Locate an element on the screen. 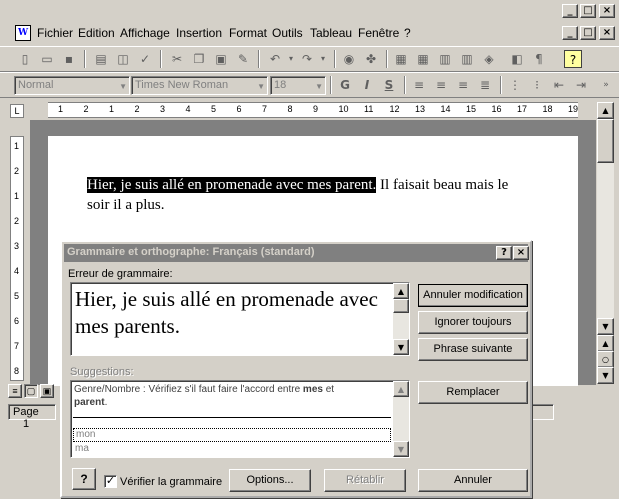 This screenshot has height=499, width=619. justify-icon: ≣ is located at coordinates (485, 85).